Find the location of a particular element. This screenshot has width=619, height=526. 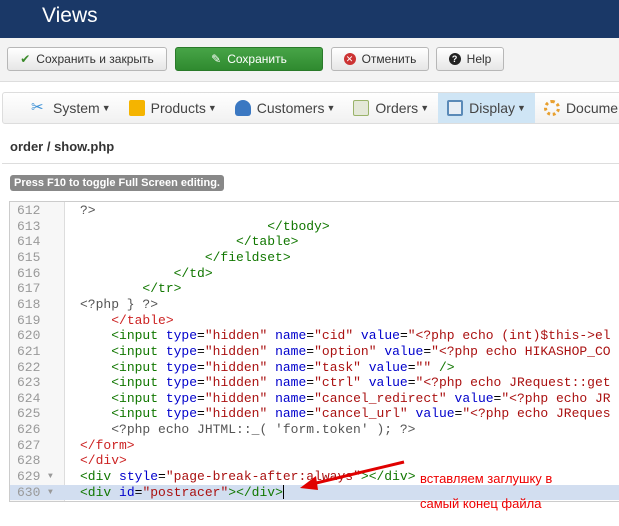

annotation-note: вставляем заглушку в самый конец файла is located at coordinates (486, 491).